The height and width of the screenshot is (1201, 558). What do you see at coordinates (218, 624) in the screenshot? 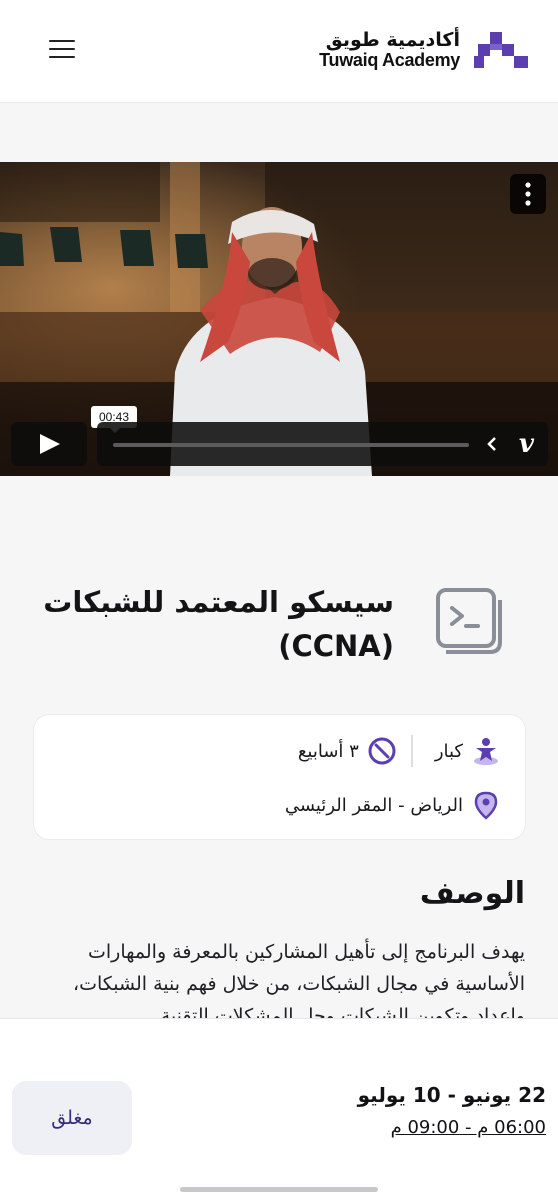
I see `course-title: سيسكو المعتمد للشبكات (CCNA)` at bounding box center [218, 624].